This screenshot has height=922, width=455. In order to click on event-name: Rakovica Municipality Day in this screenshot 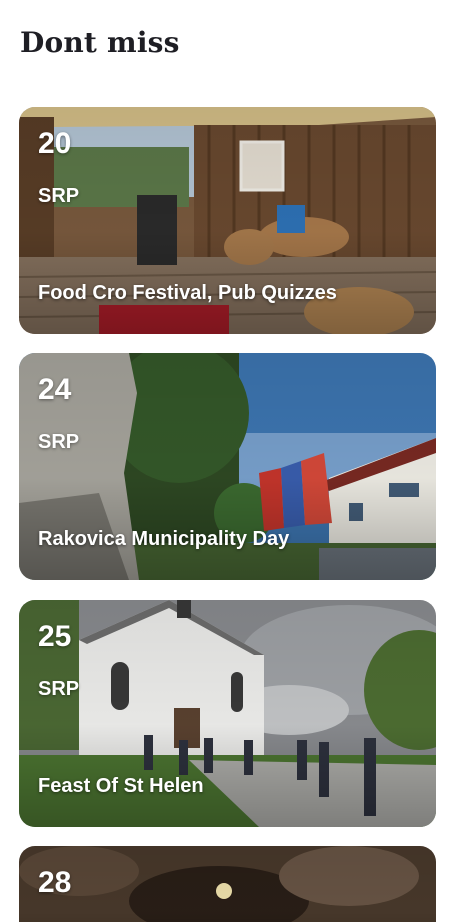, I will do `click(164, 539)`.